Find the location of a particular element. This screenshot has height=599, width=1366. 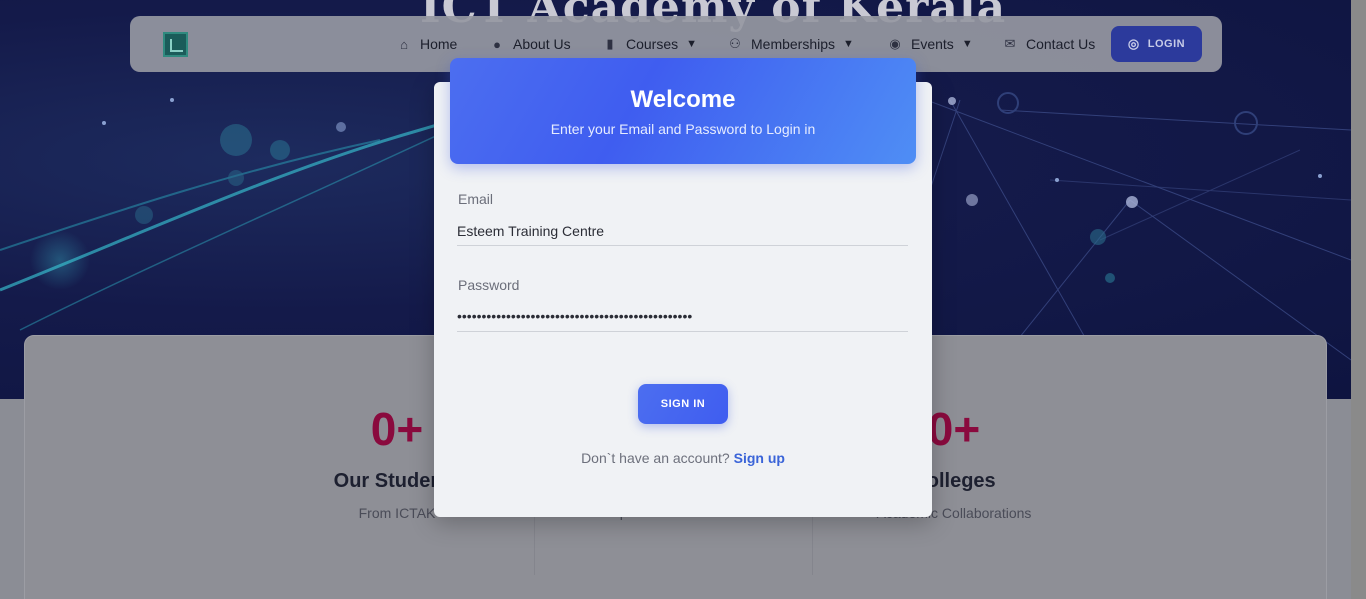

nav-label: Courses is located at coordinates (652, 44).